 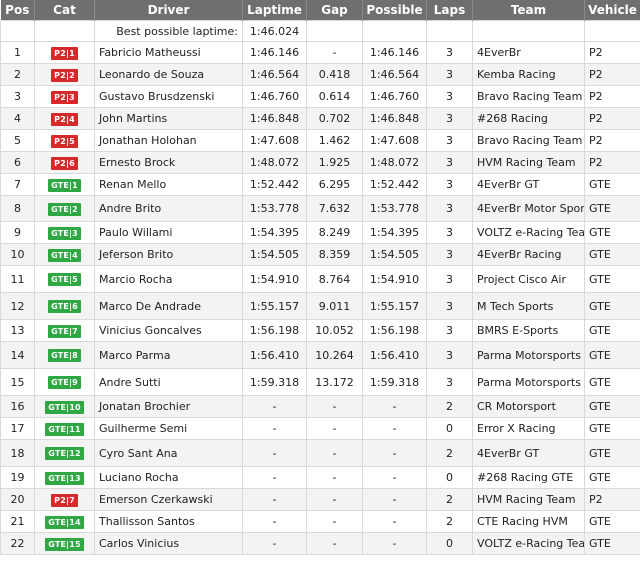 What do you see at coordinates (17, 74) in the screenshot?
I see `pos-cell: 2` at bounding box center [17, 74].